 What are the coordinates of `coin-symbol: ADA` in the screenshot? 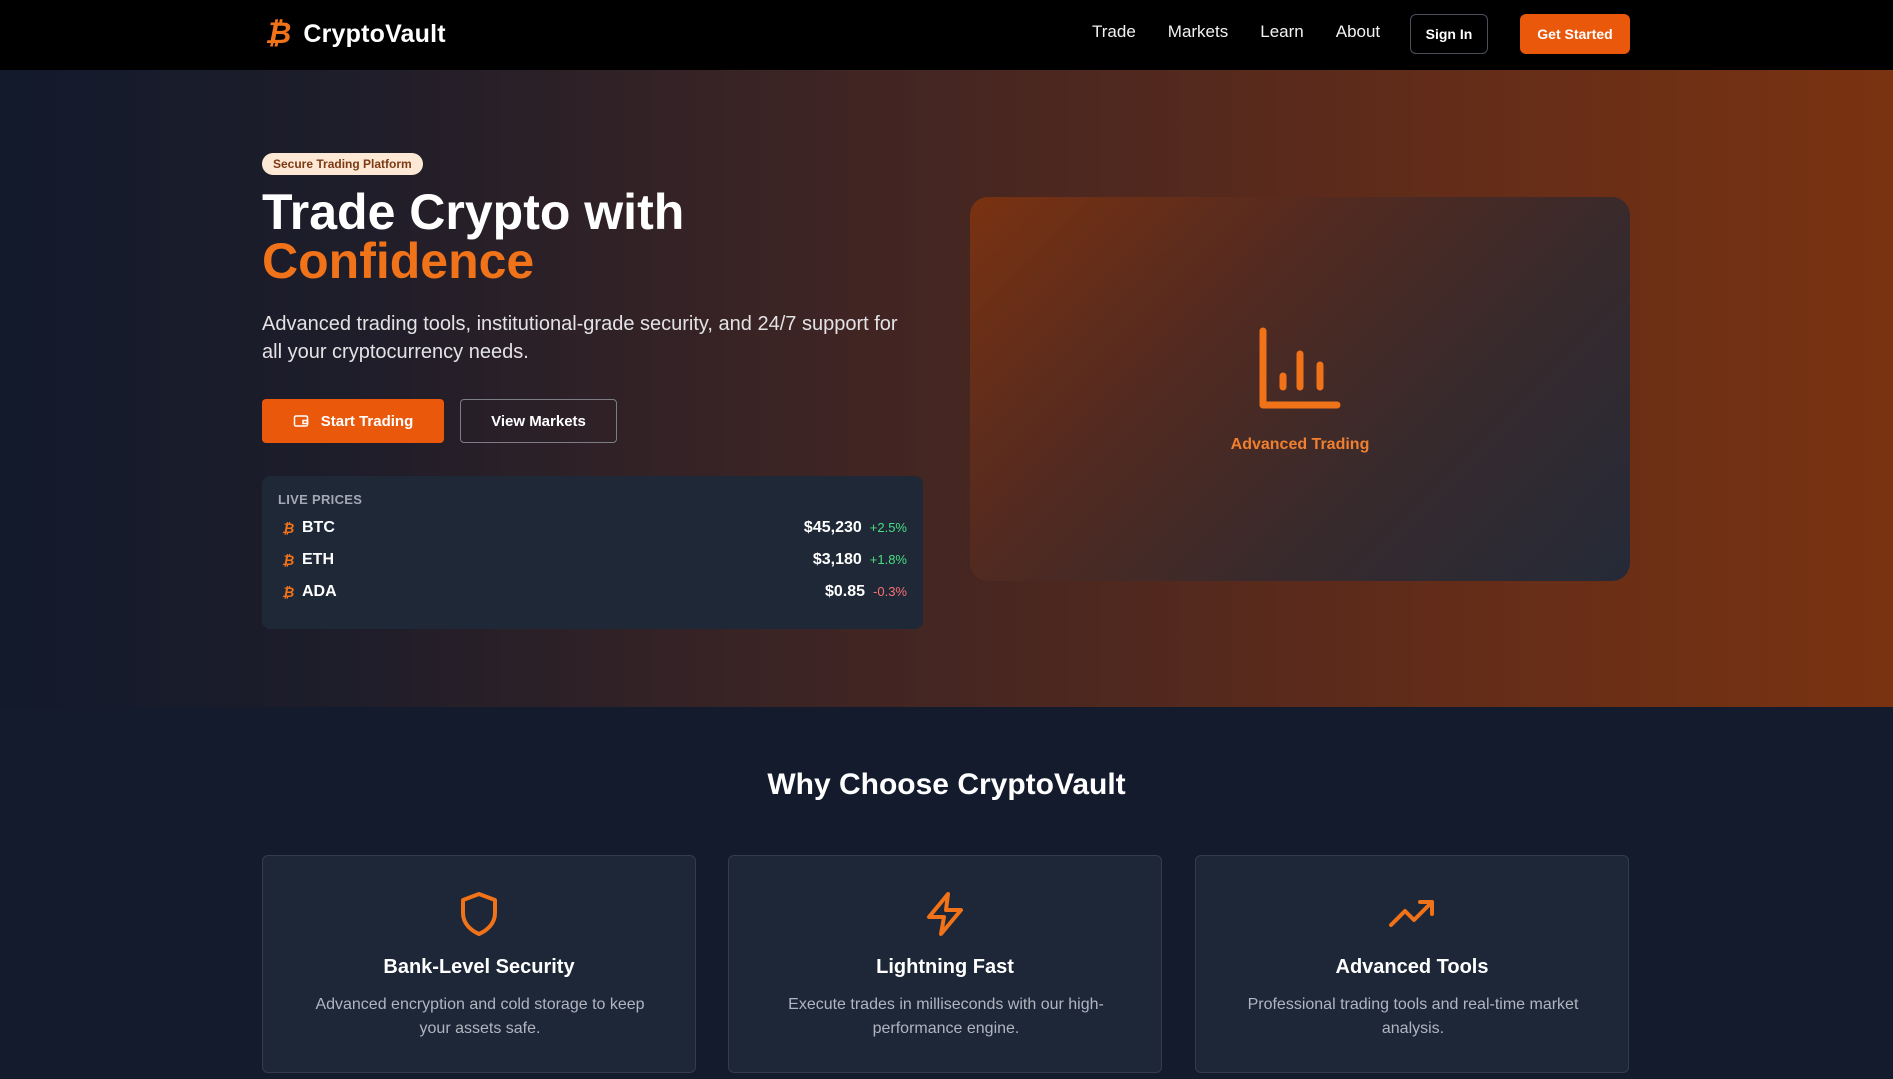 It's located at (319, 591).